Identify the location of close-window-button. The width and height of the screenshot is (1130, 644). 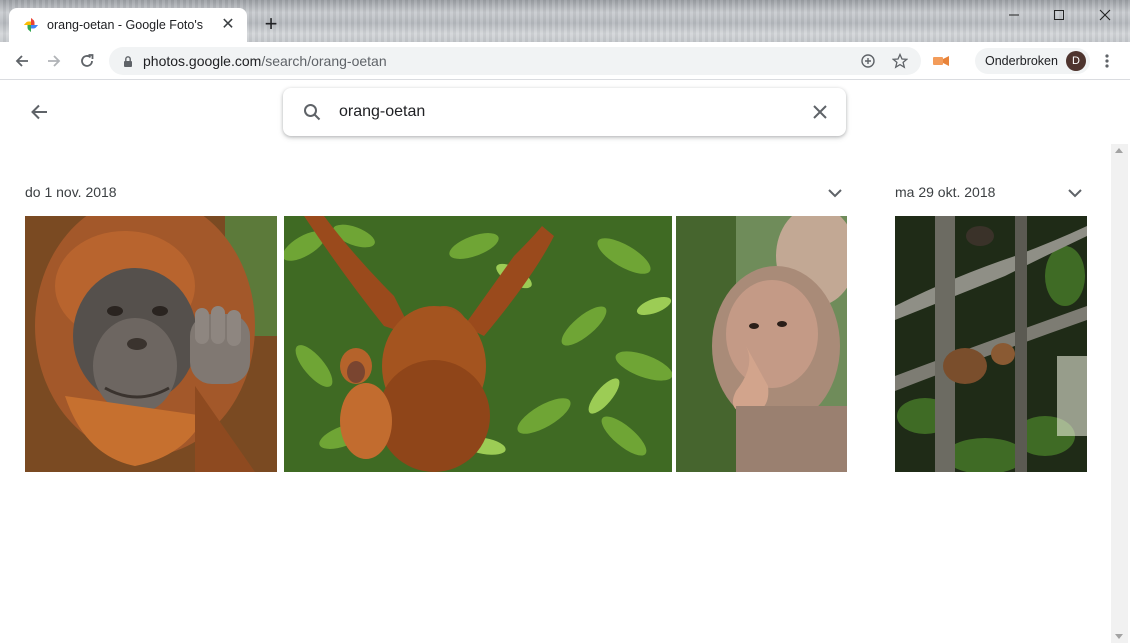
(1105, 15).